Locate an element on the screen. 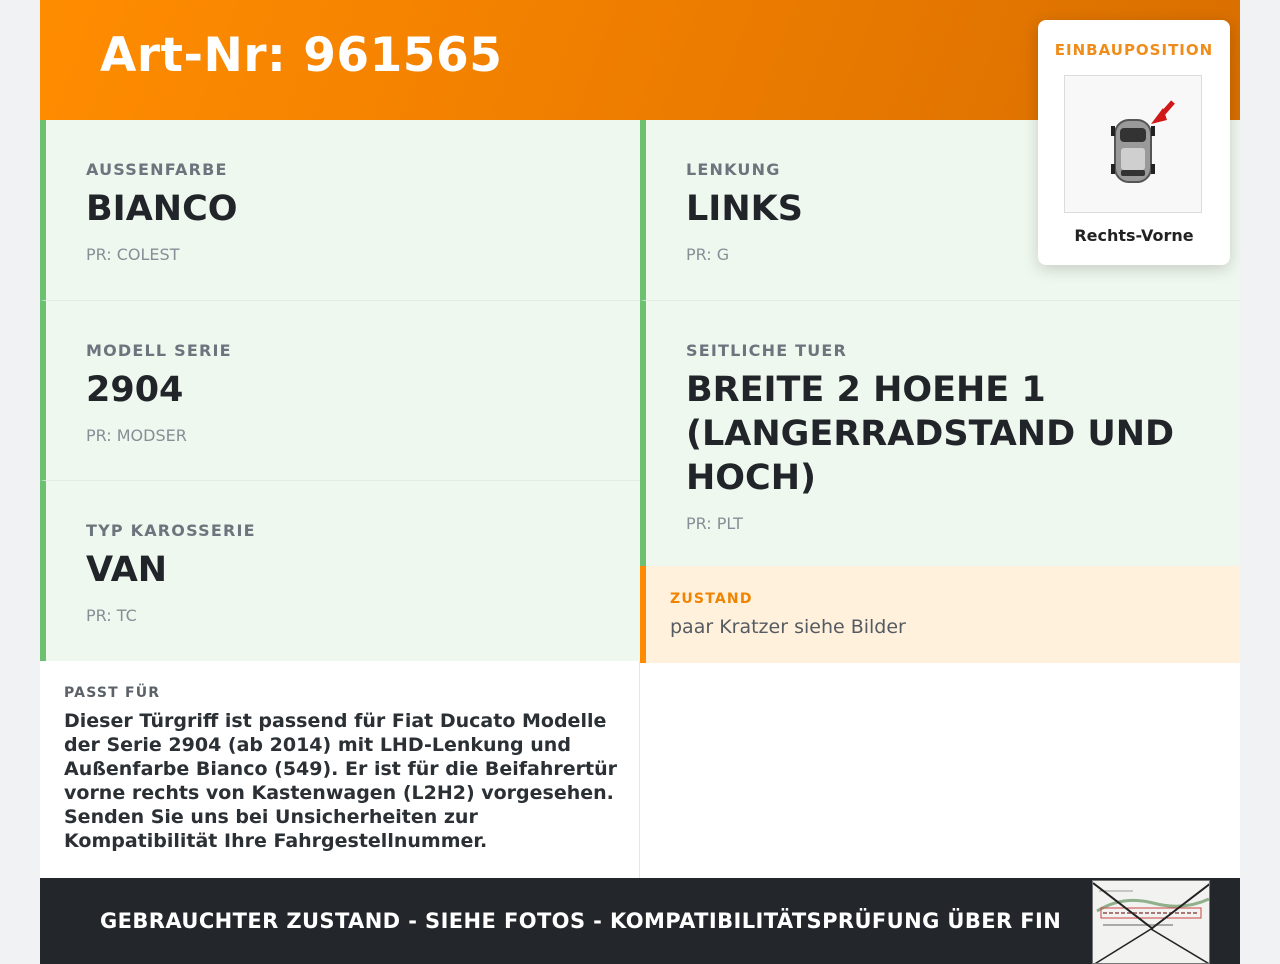  article-number-title: Art-Nr: 961565 is located at coordinates (301, 55).